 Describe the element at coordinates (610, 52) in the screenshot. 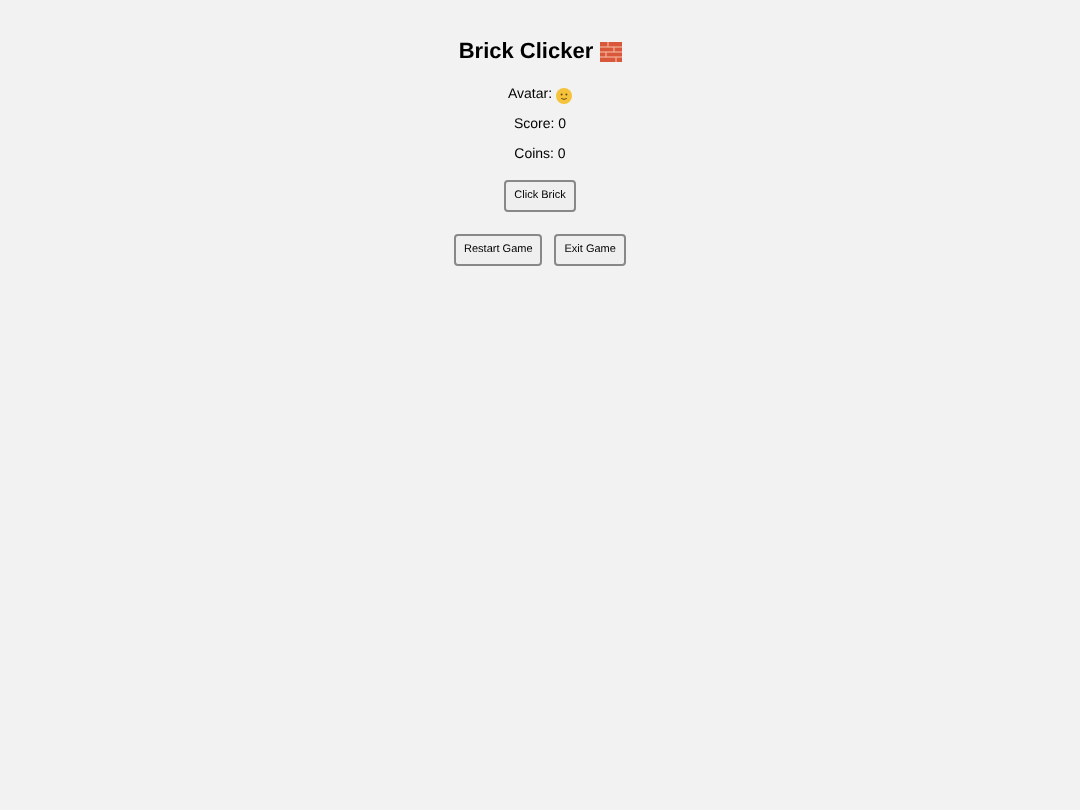

I see `brick-icon` at that location.